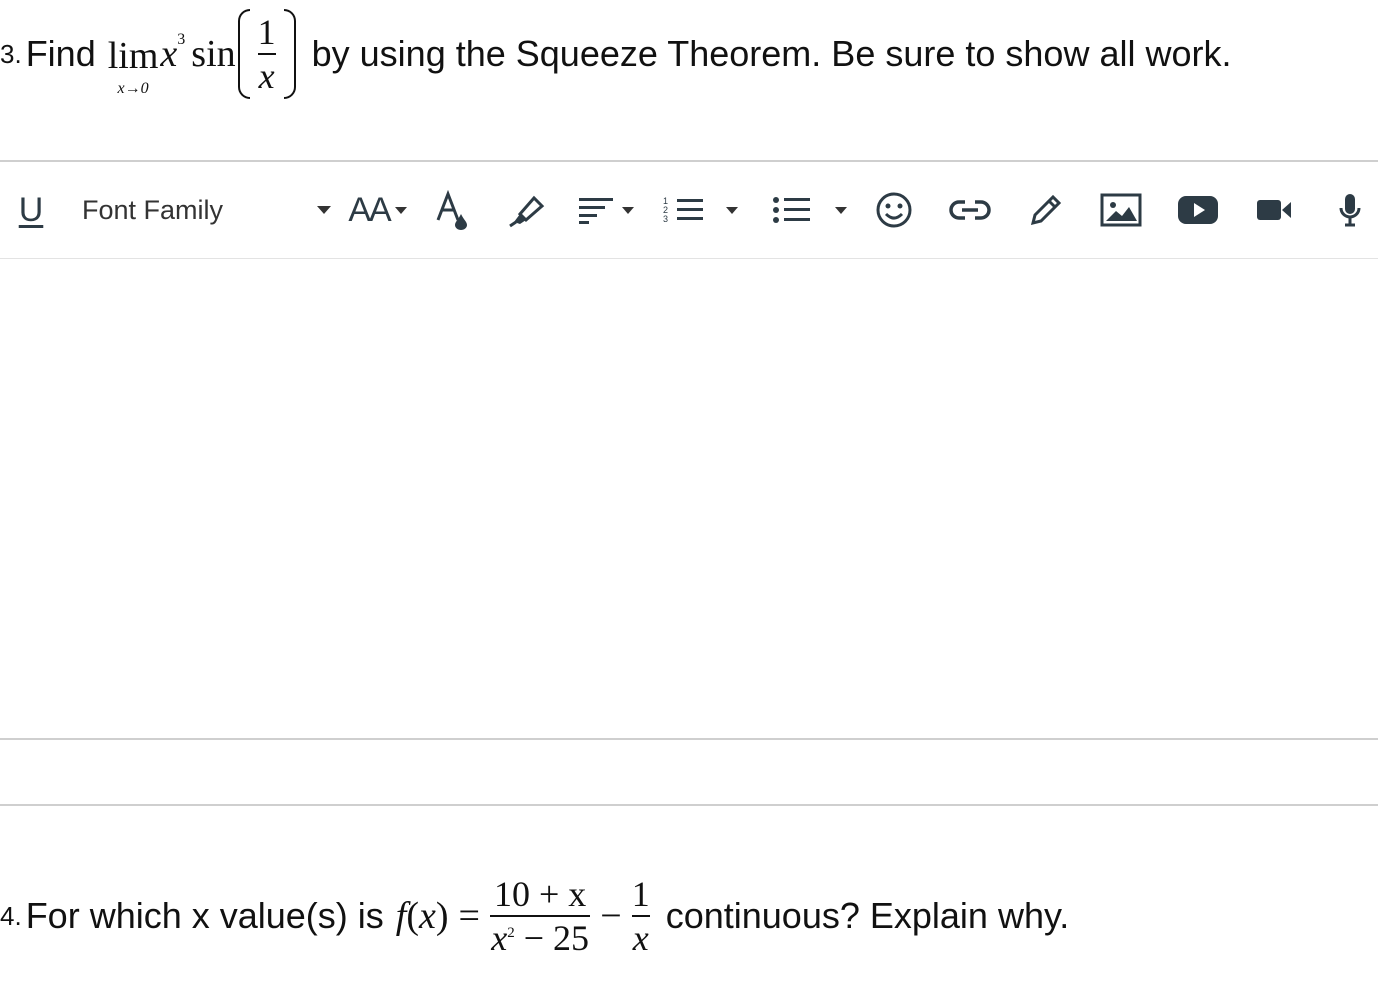  I want to click on limit-variable: x, so click(169, 54).